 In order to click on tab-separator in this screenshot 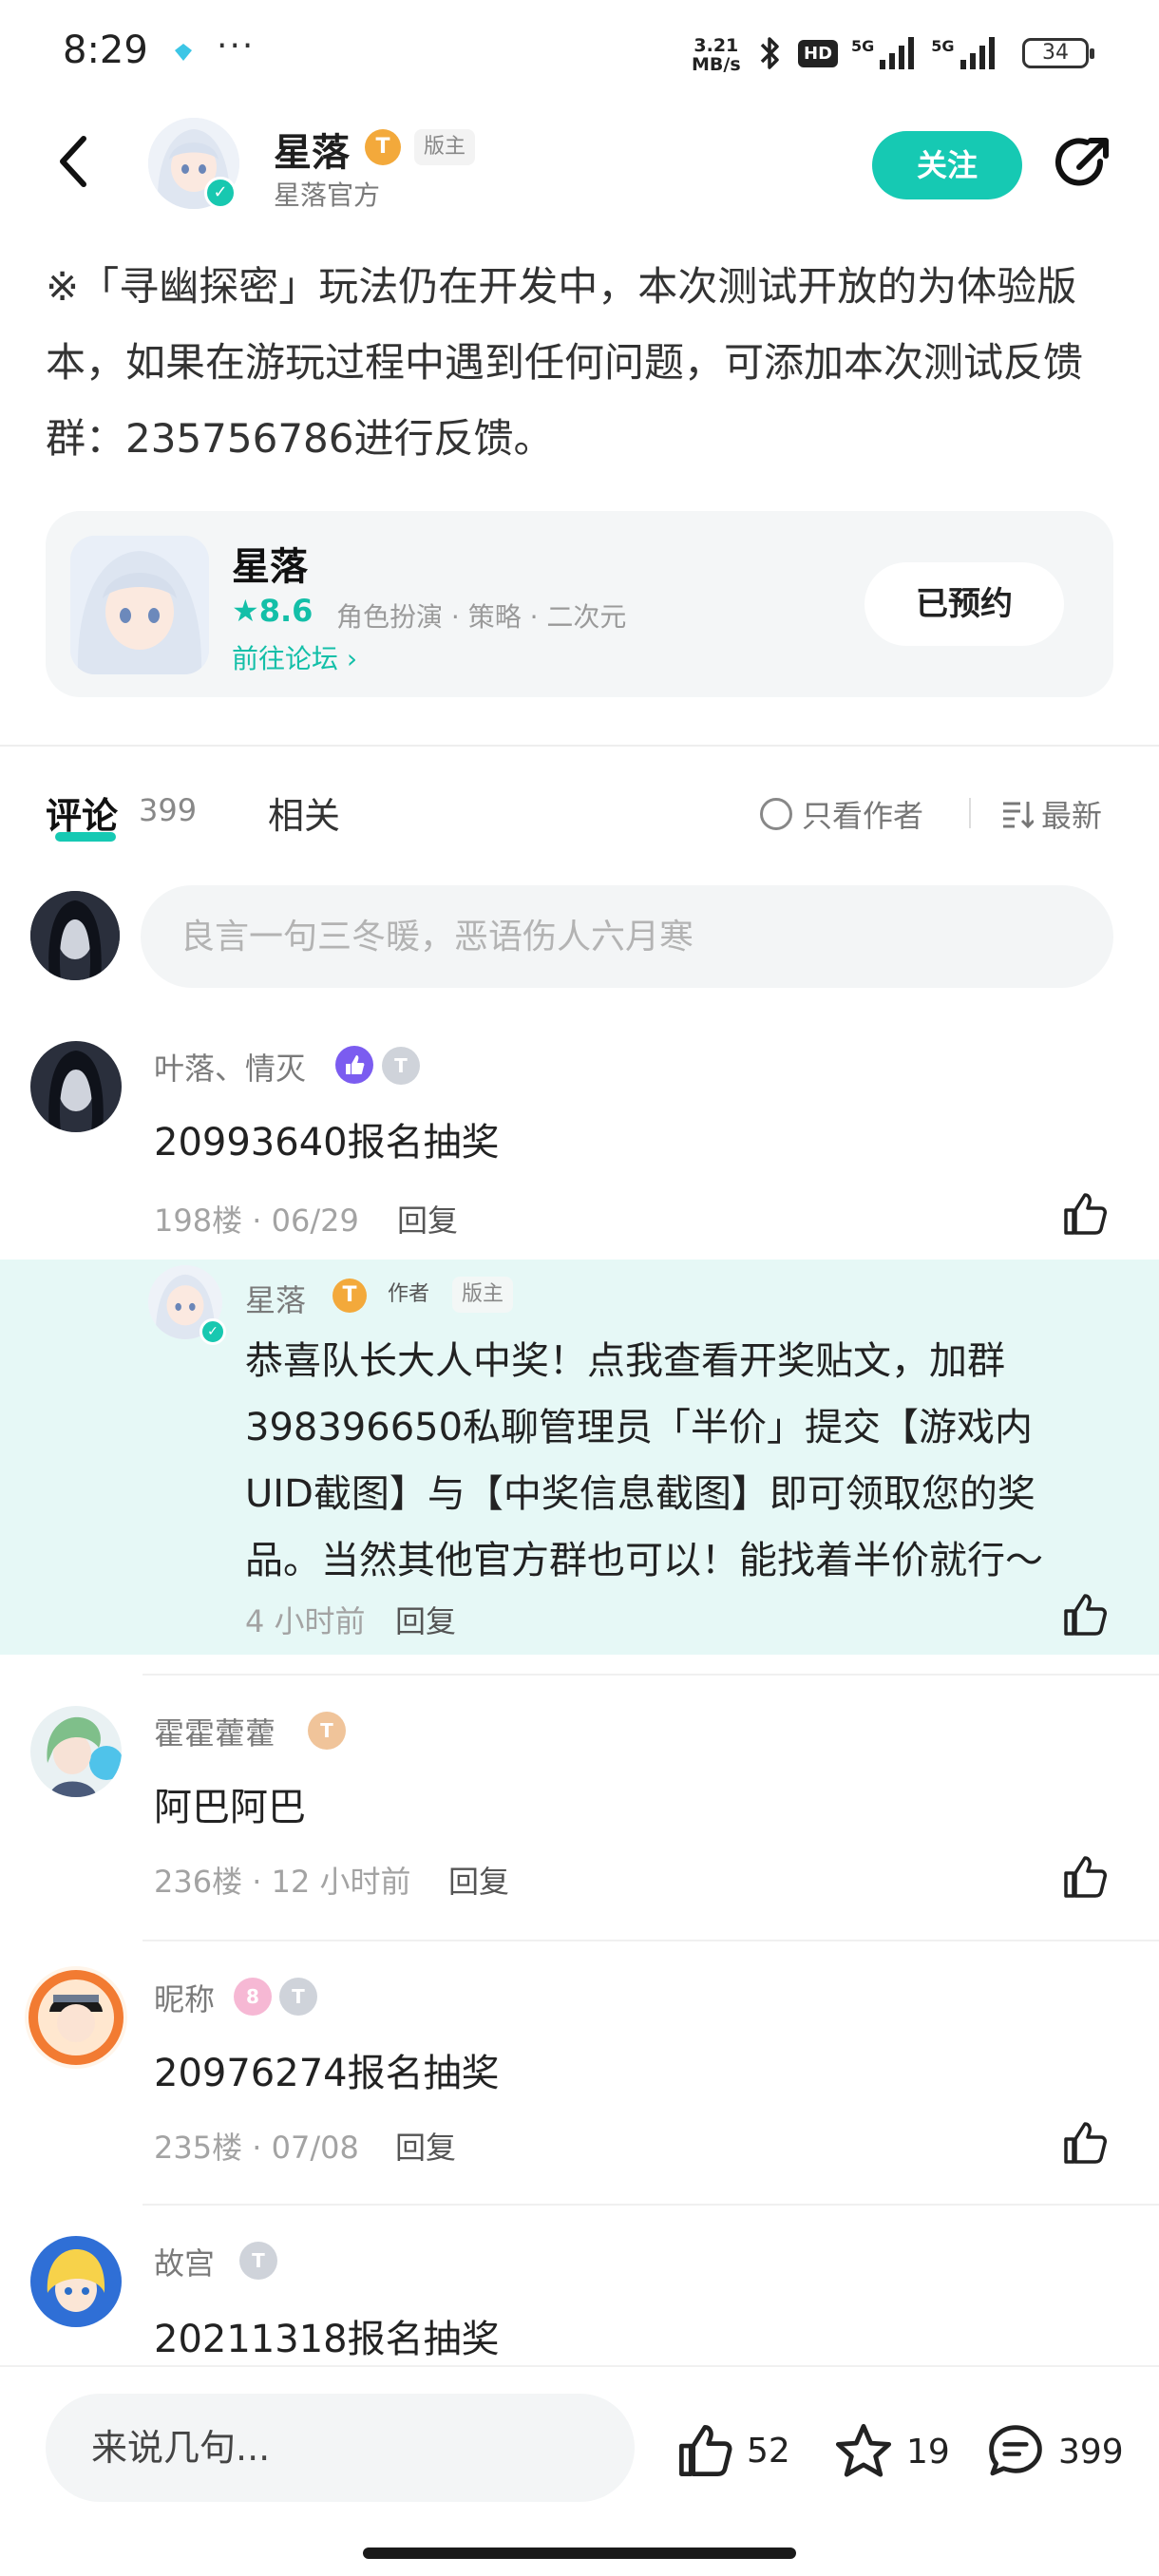, I will do `click(970, 813)`.